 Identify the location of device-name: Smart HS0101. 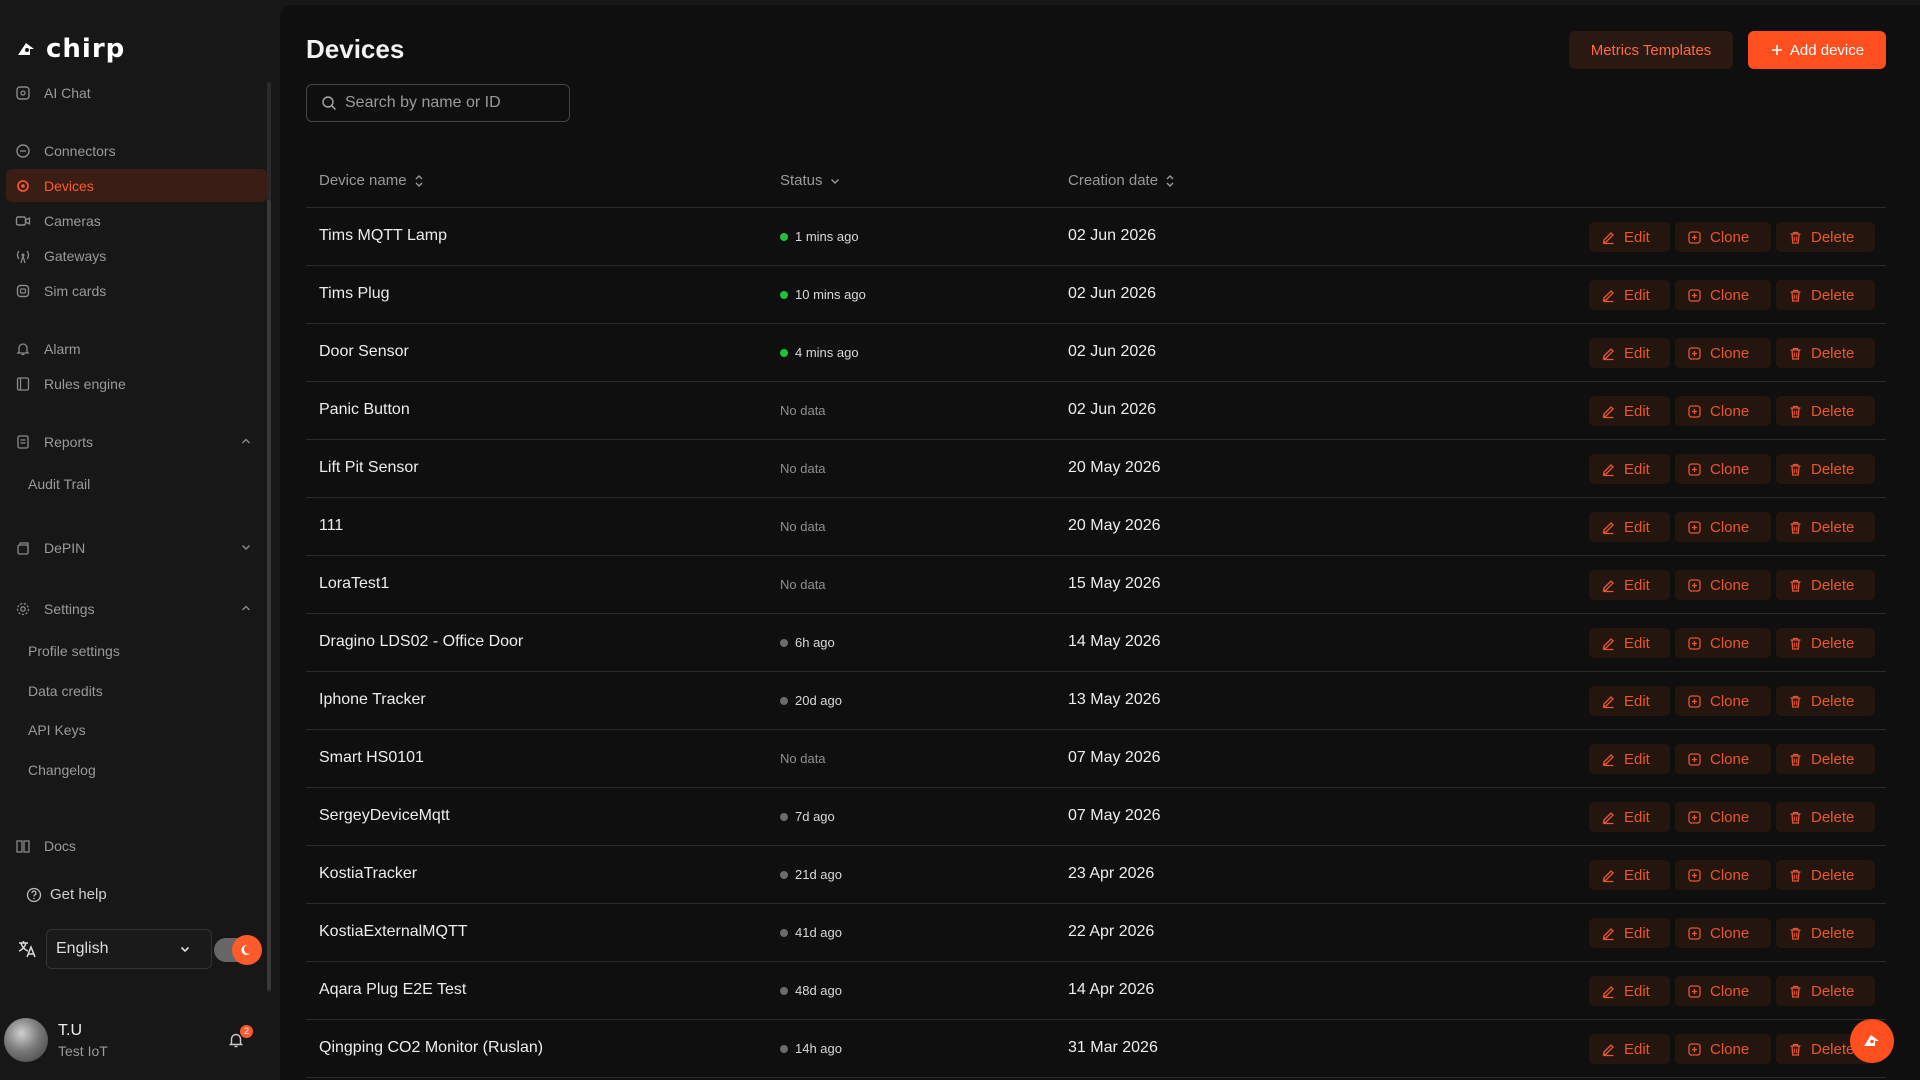
(371, 758).